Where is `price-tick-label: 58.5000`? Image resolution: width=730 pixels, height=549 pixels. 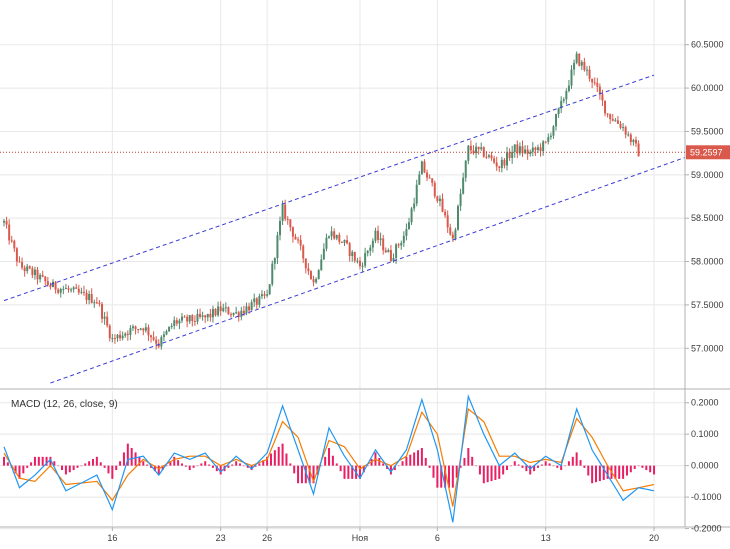 price-tick-label: 58.5000 is located at coordinates (707, 218).